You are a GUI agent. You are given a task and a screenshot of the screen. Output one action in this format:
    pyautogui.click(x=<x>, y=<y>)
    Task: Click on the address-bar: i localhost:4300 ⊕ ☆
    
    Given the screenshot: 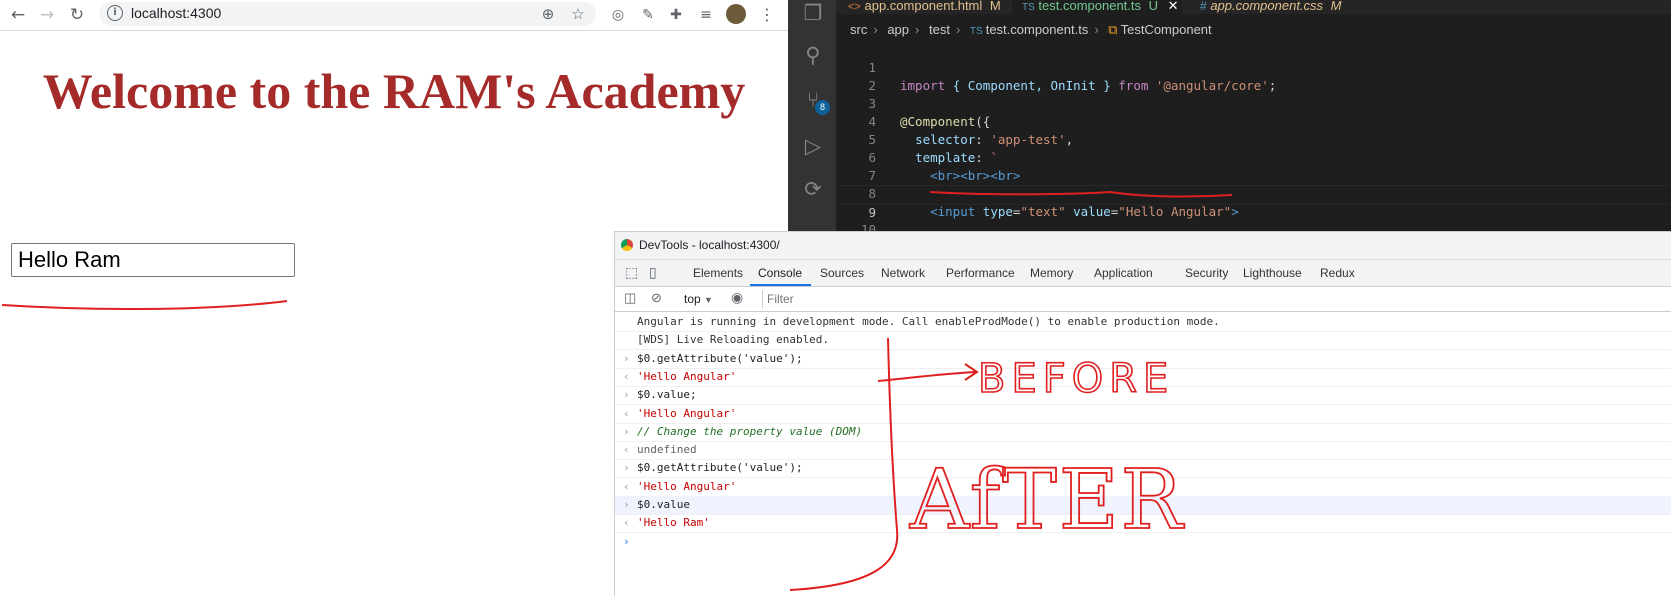 What is the action you would take?
    pyautogui.click(x=347, y=14)
    